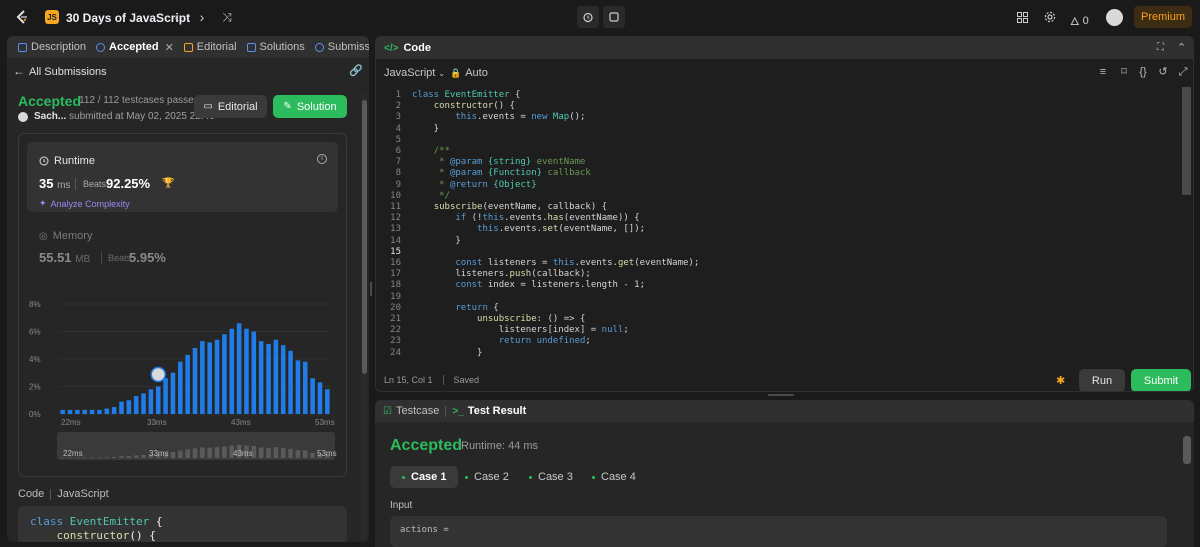  Describe the element at coordinates (202, 17) in the screenshot. I see `next-problem-icon: ›` at that location.